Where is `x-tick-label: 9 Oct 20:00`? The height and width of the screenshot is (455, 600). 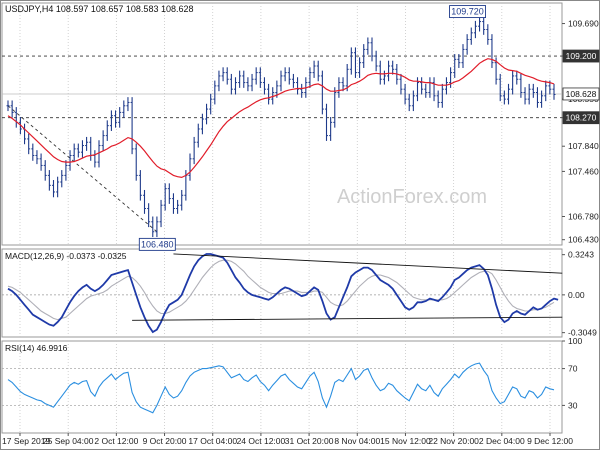
x-tick-label: 9 Oct 20:00 is located at coordinates (165, 441).